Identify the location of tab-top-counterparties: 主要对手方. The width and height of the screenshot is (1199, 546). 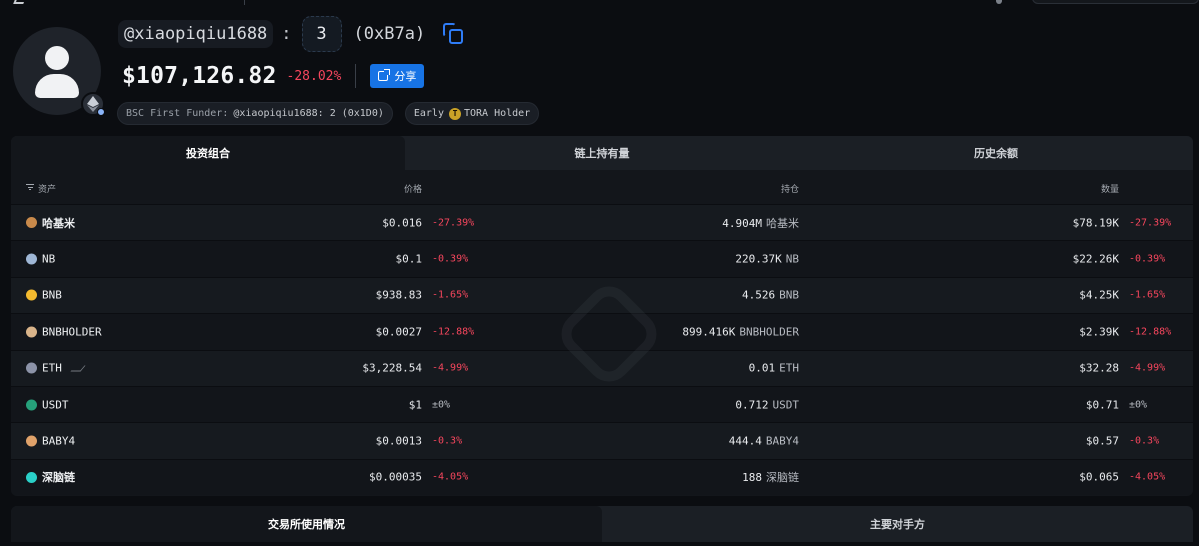
(897, 524).